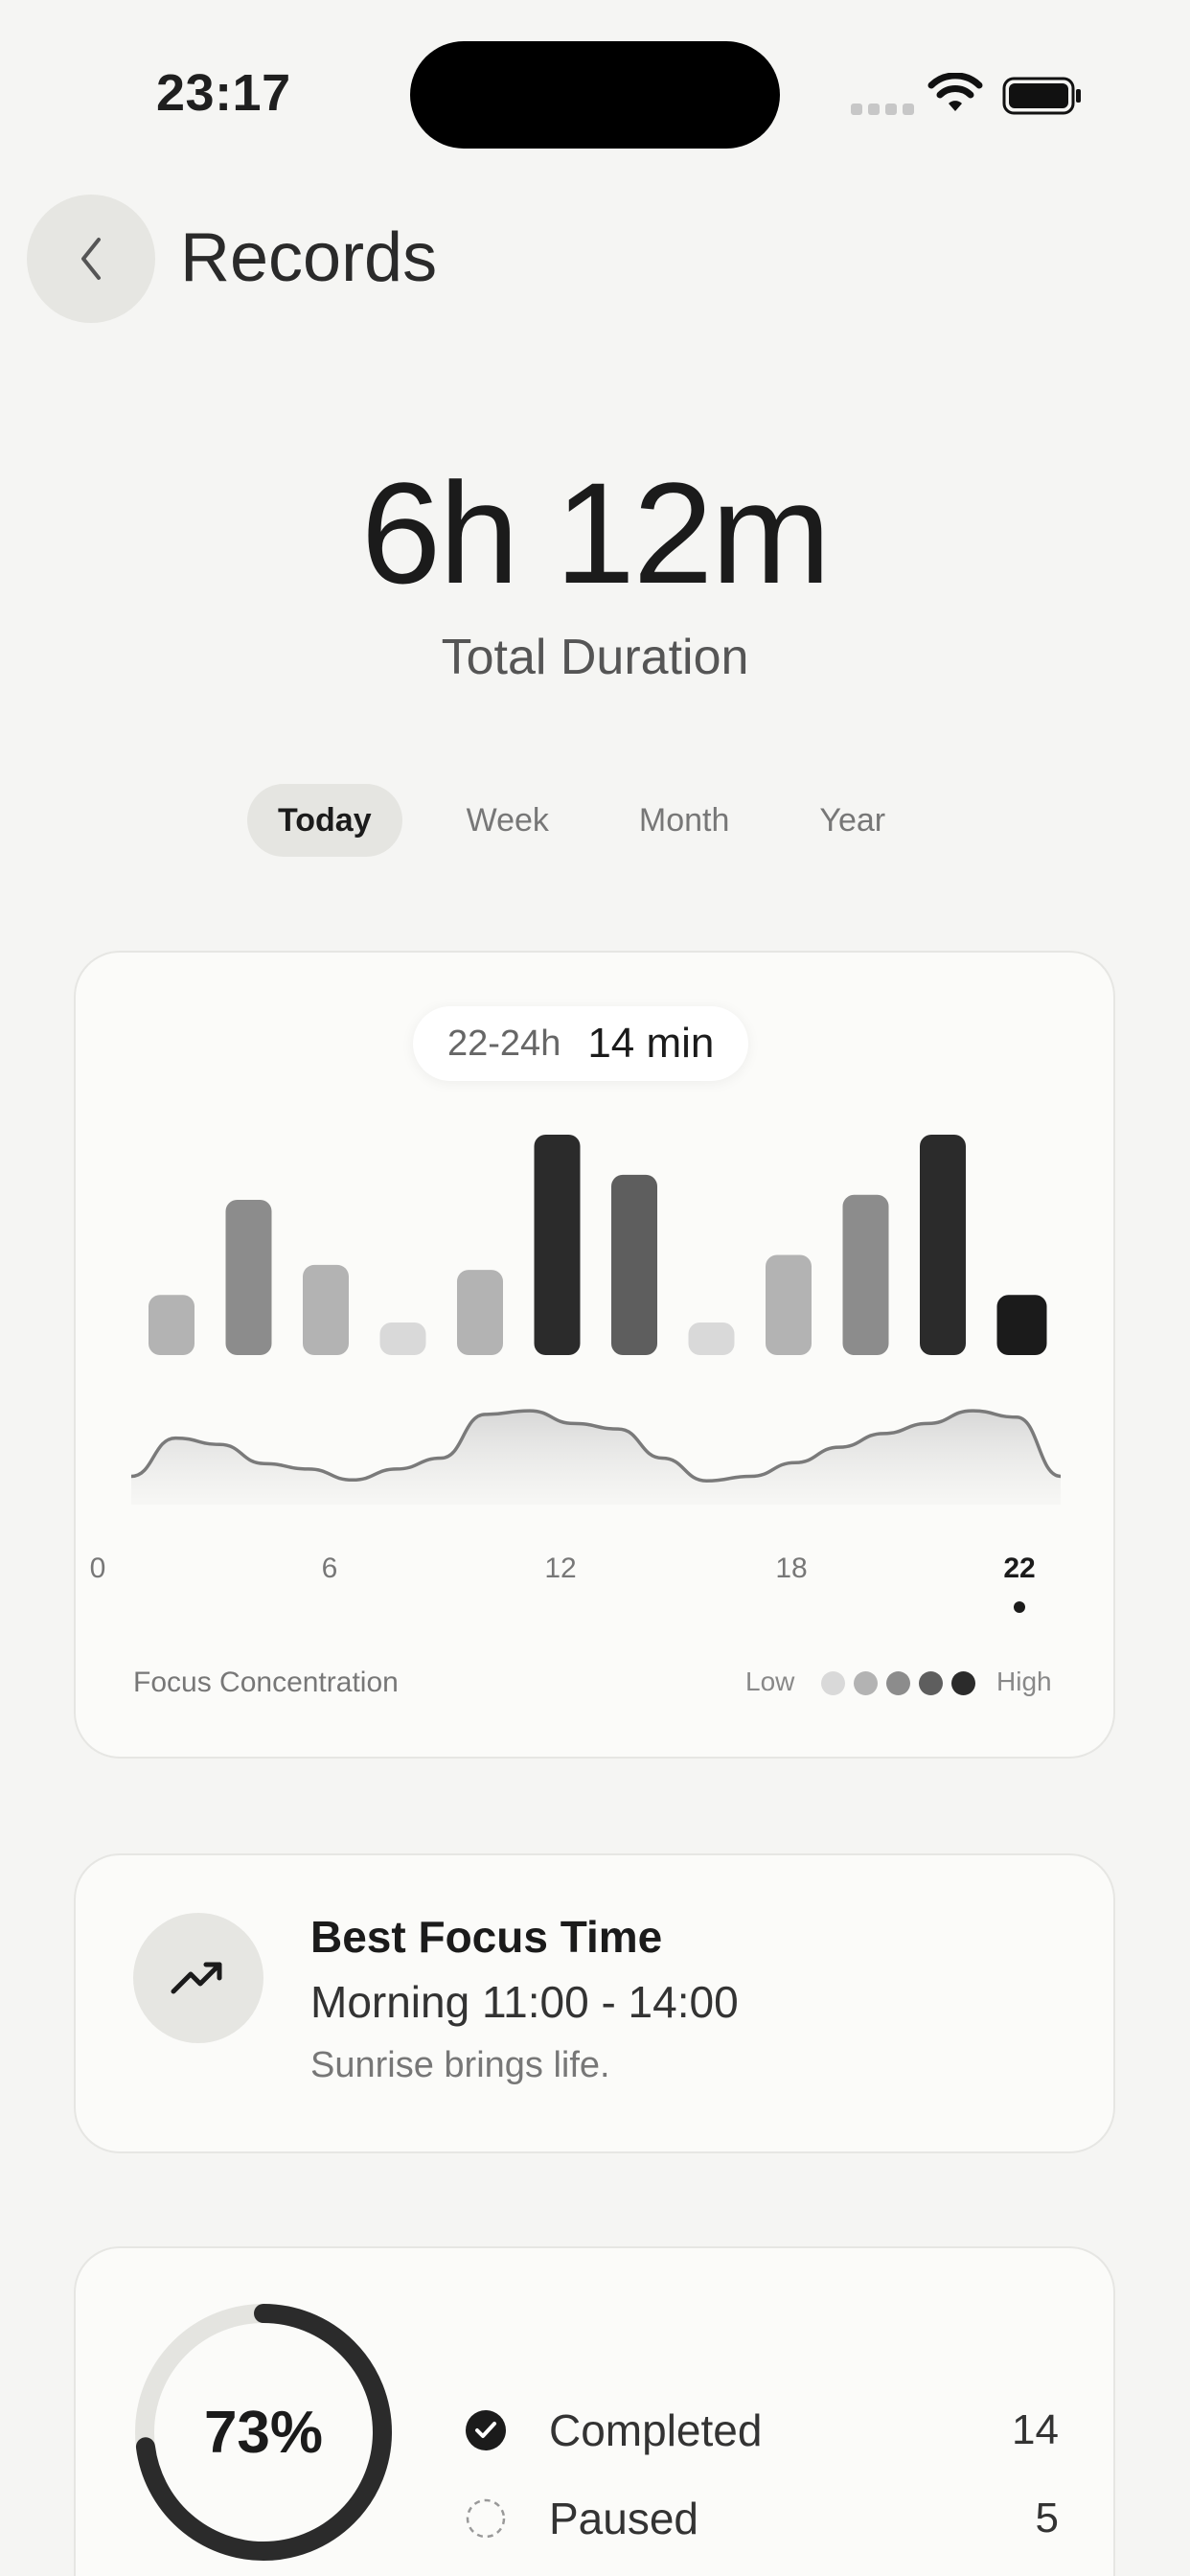 This screenshot has width=1190, height=2576. Describe the element at coordinates (330, 1568) in the screenshot. I see `x-tick-6: 6` at that location.